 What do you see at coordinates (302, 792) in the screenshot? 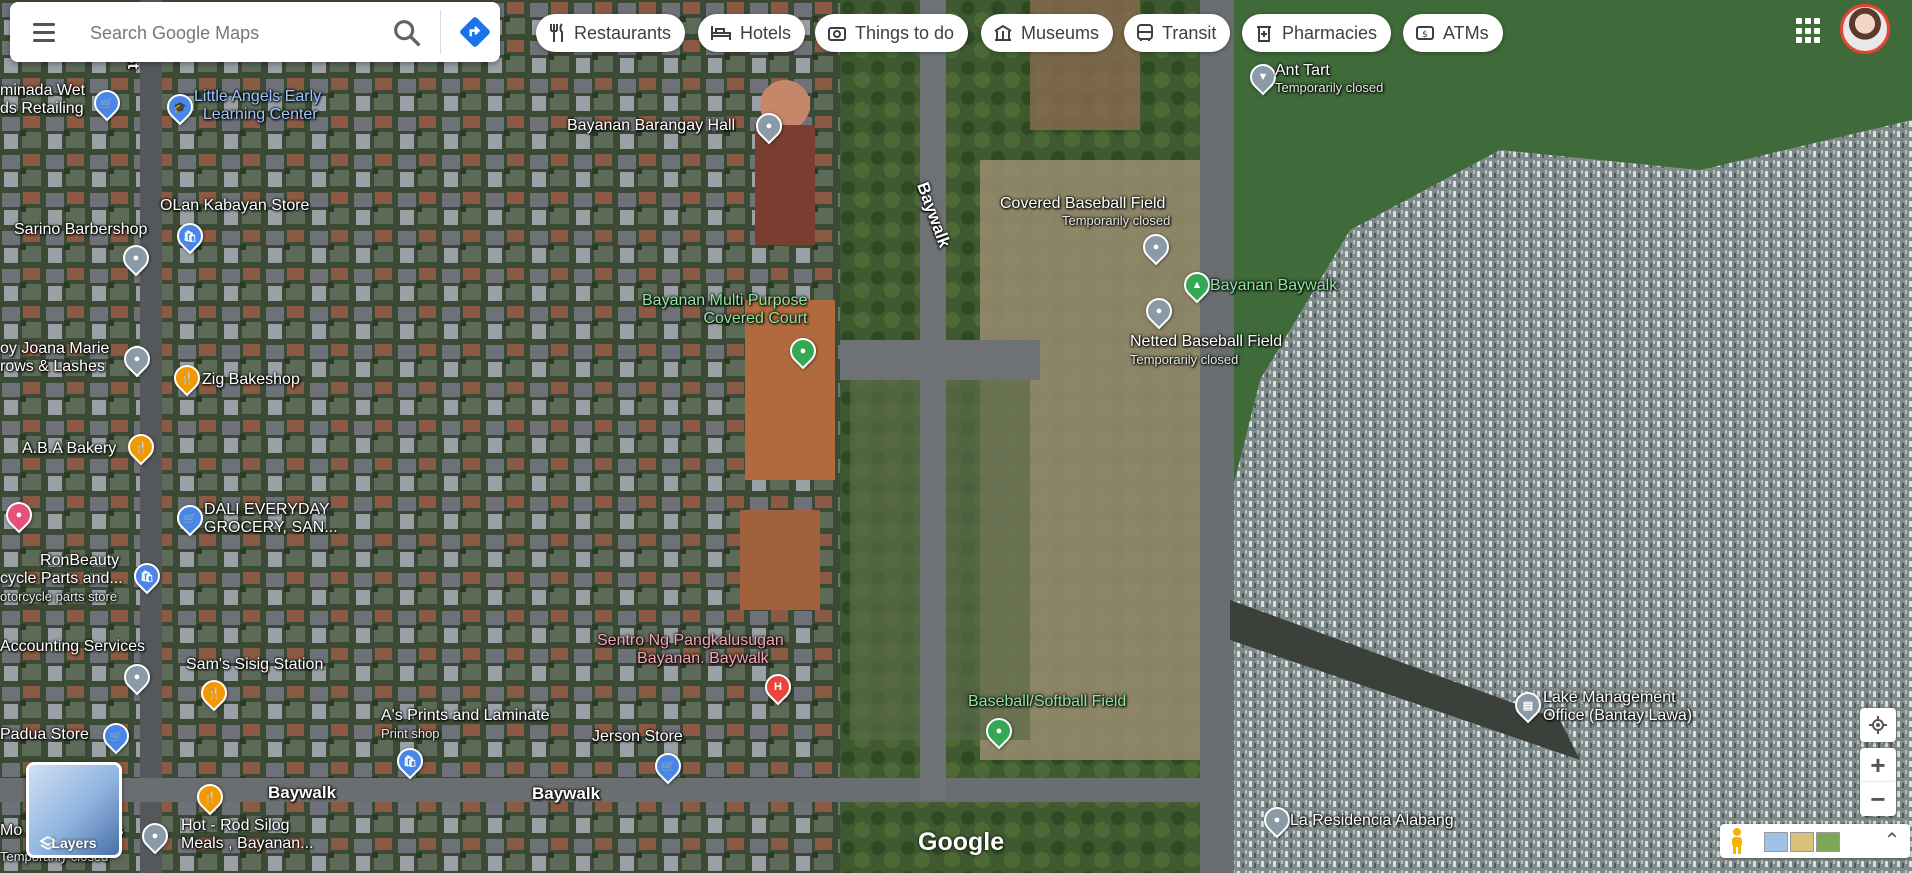
I see `road-label-baywalk: Baywalk` at bounding box center [302, 792].